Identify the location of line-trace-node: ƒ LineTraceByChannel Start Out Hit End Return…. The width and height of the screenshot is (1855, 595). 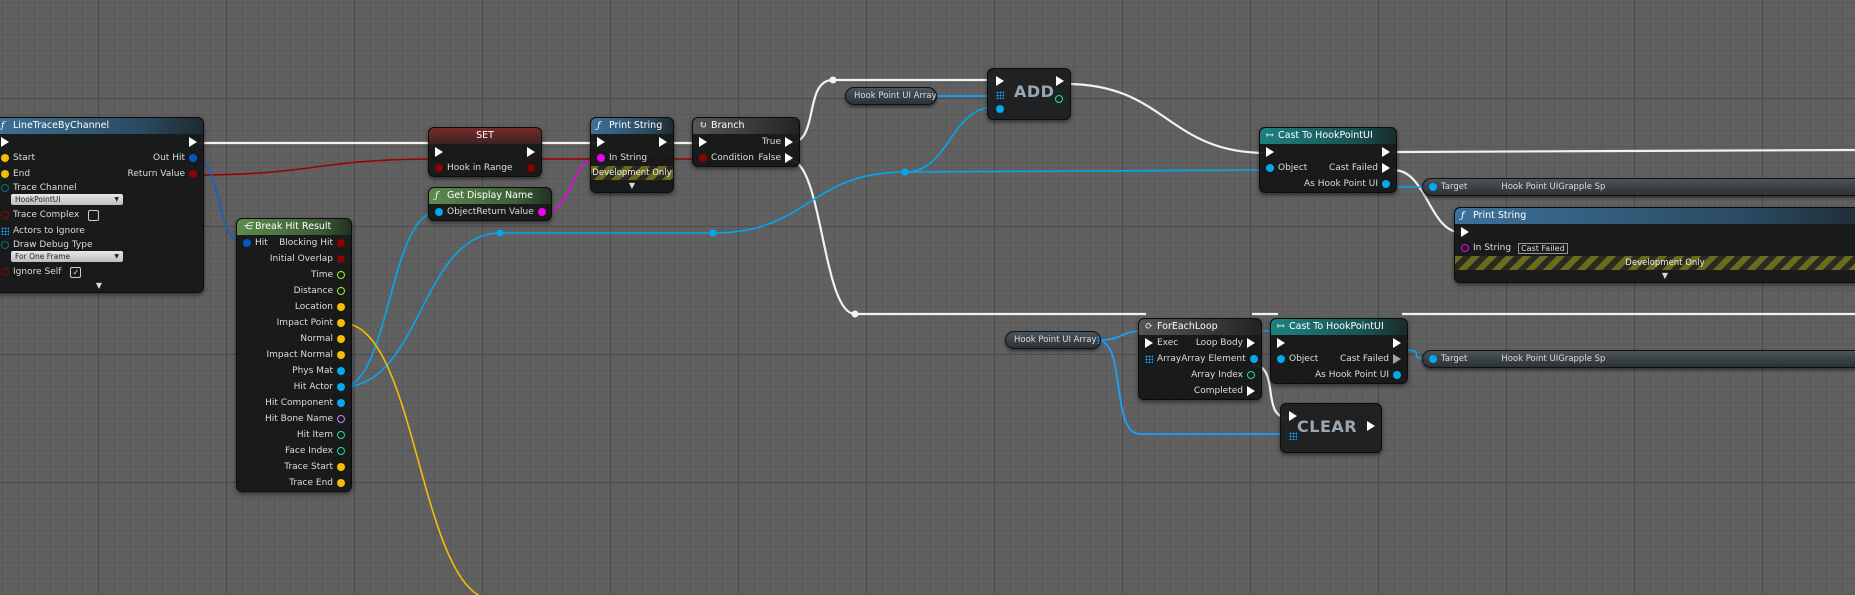
(102, 205).